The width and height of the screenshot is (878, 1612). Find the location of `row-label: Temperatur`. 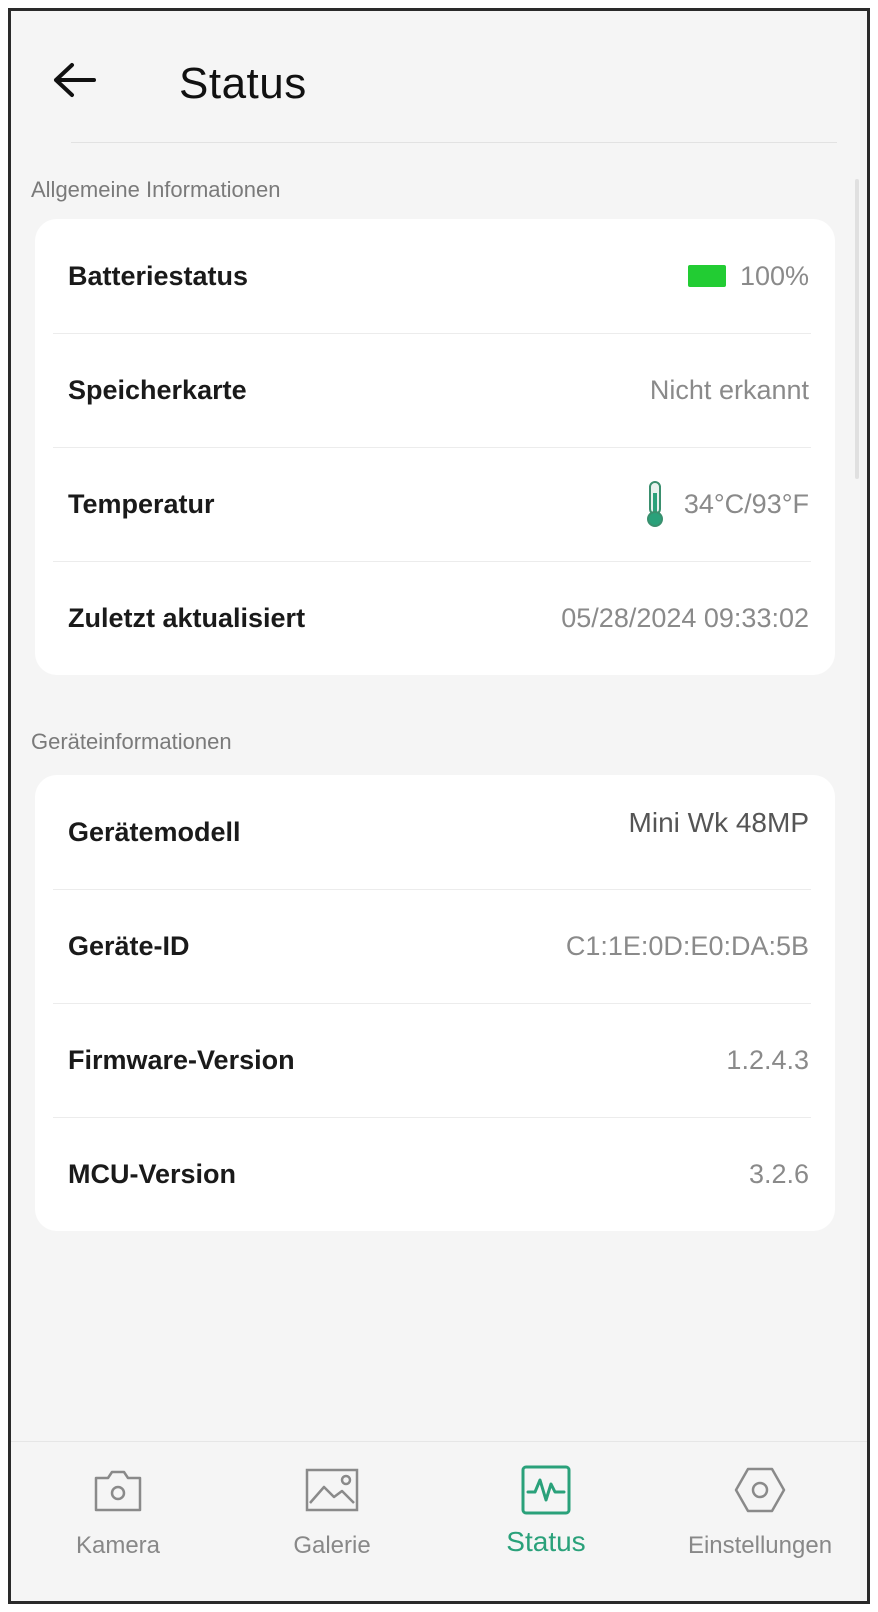

row-label: Temperatur is located at coordinates (141, 503).